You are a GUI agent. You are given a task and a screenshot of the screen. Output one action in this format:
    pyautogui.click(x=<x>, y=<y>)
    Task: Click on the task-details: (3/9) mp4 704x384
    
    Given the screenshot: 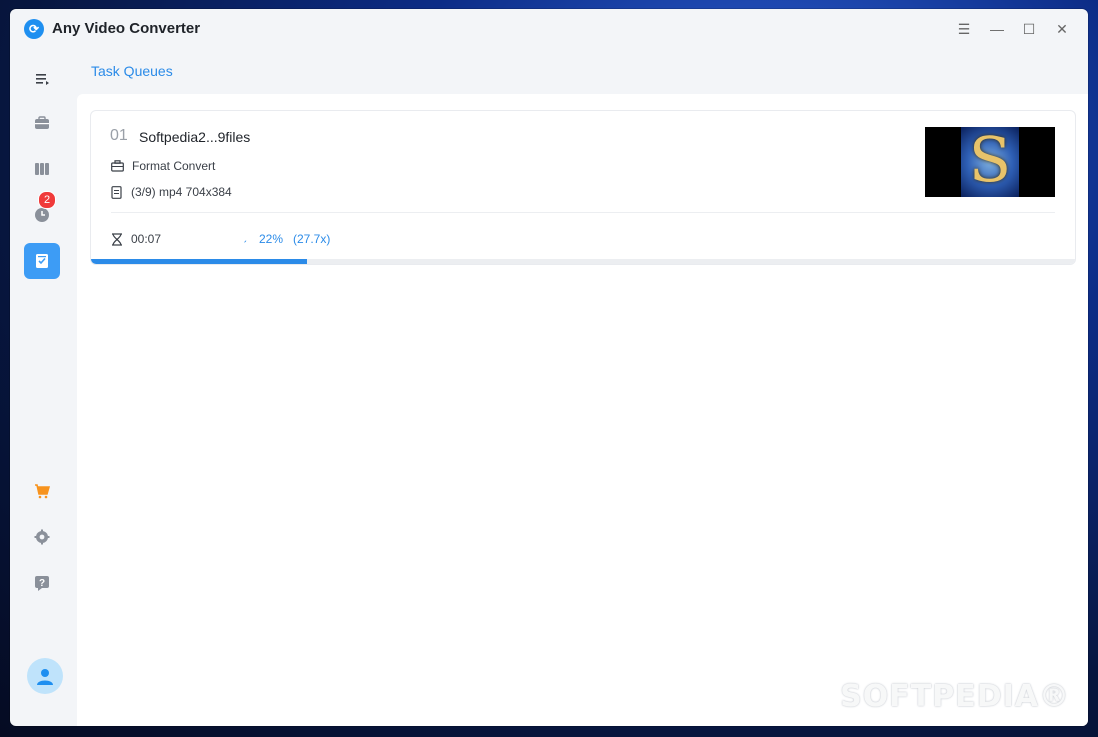 What is the action you would take?
    pyautogui.click(x=181, y=192)
    